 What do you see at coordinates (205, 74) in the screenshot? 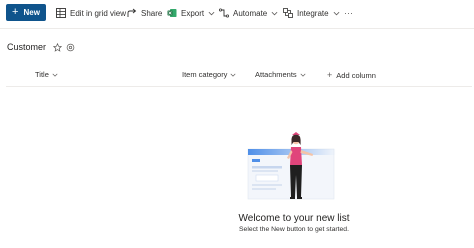
I see `column-header-item-category-label: Item category` at bounding box center [205, 74].